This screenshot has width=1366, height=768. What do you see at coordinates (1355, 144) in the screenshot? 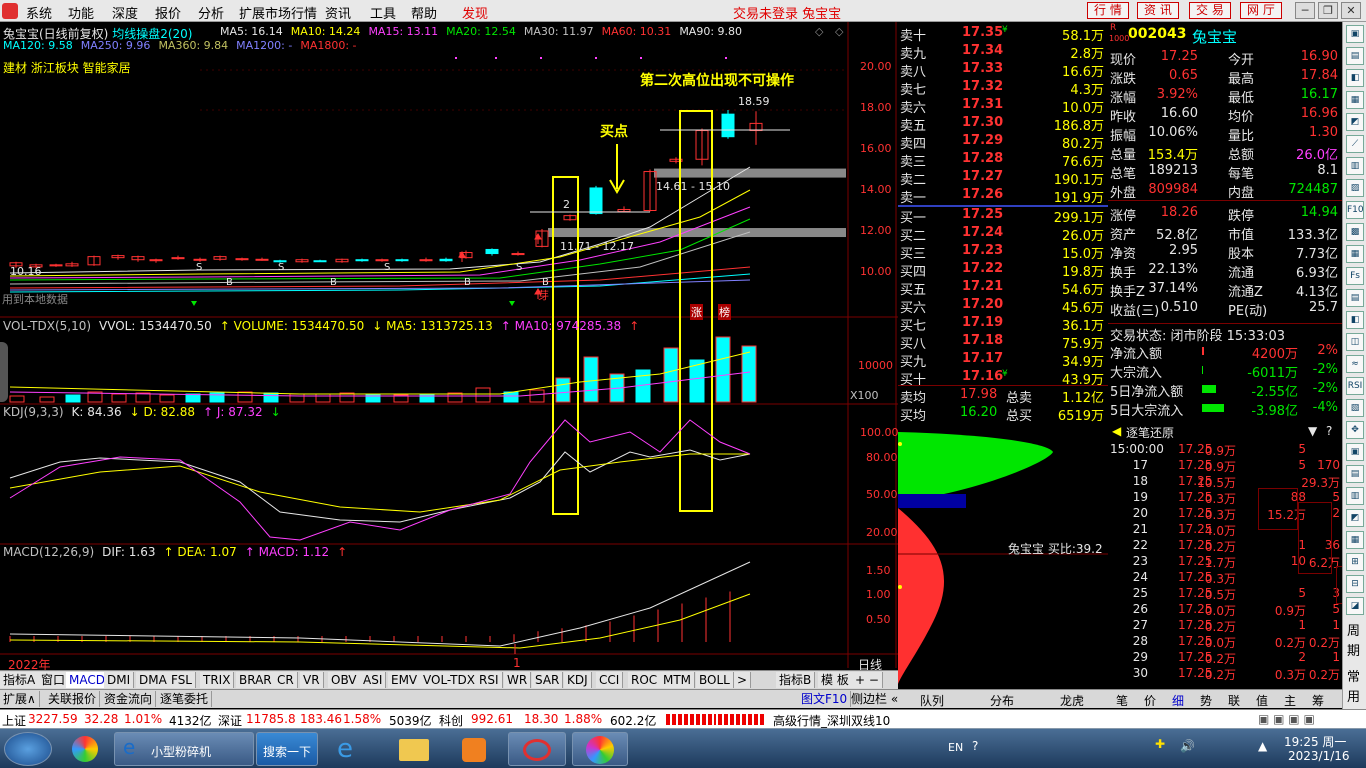
I see `line-chart-icon: ⟋` at bounding box center [1355, 144].